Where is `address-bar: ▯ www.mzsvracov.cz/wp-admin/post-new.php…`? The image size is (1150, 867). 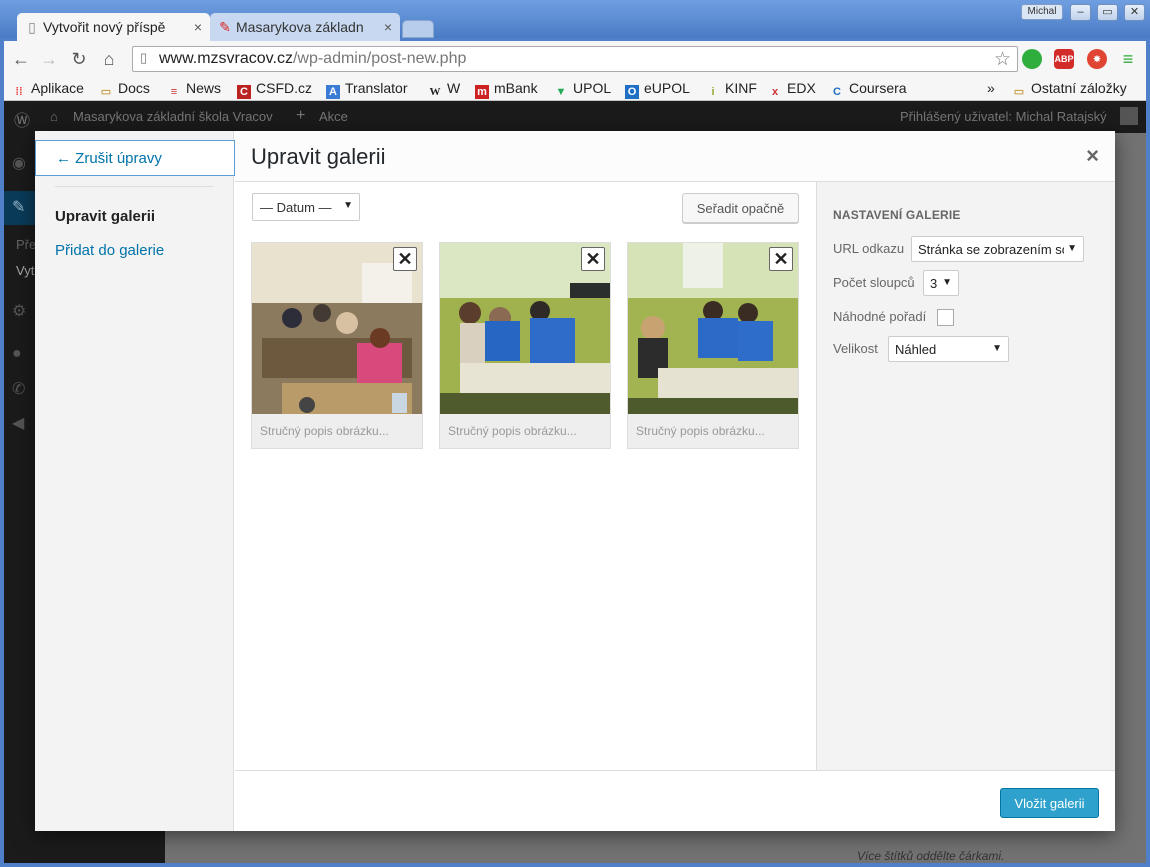
address-bar: ▯ www.mzsvracov.cz/wp-admin/post-new.php… is located at coordinates (575, 59).